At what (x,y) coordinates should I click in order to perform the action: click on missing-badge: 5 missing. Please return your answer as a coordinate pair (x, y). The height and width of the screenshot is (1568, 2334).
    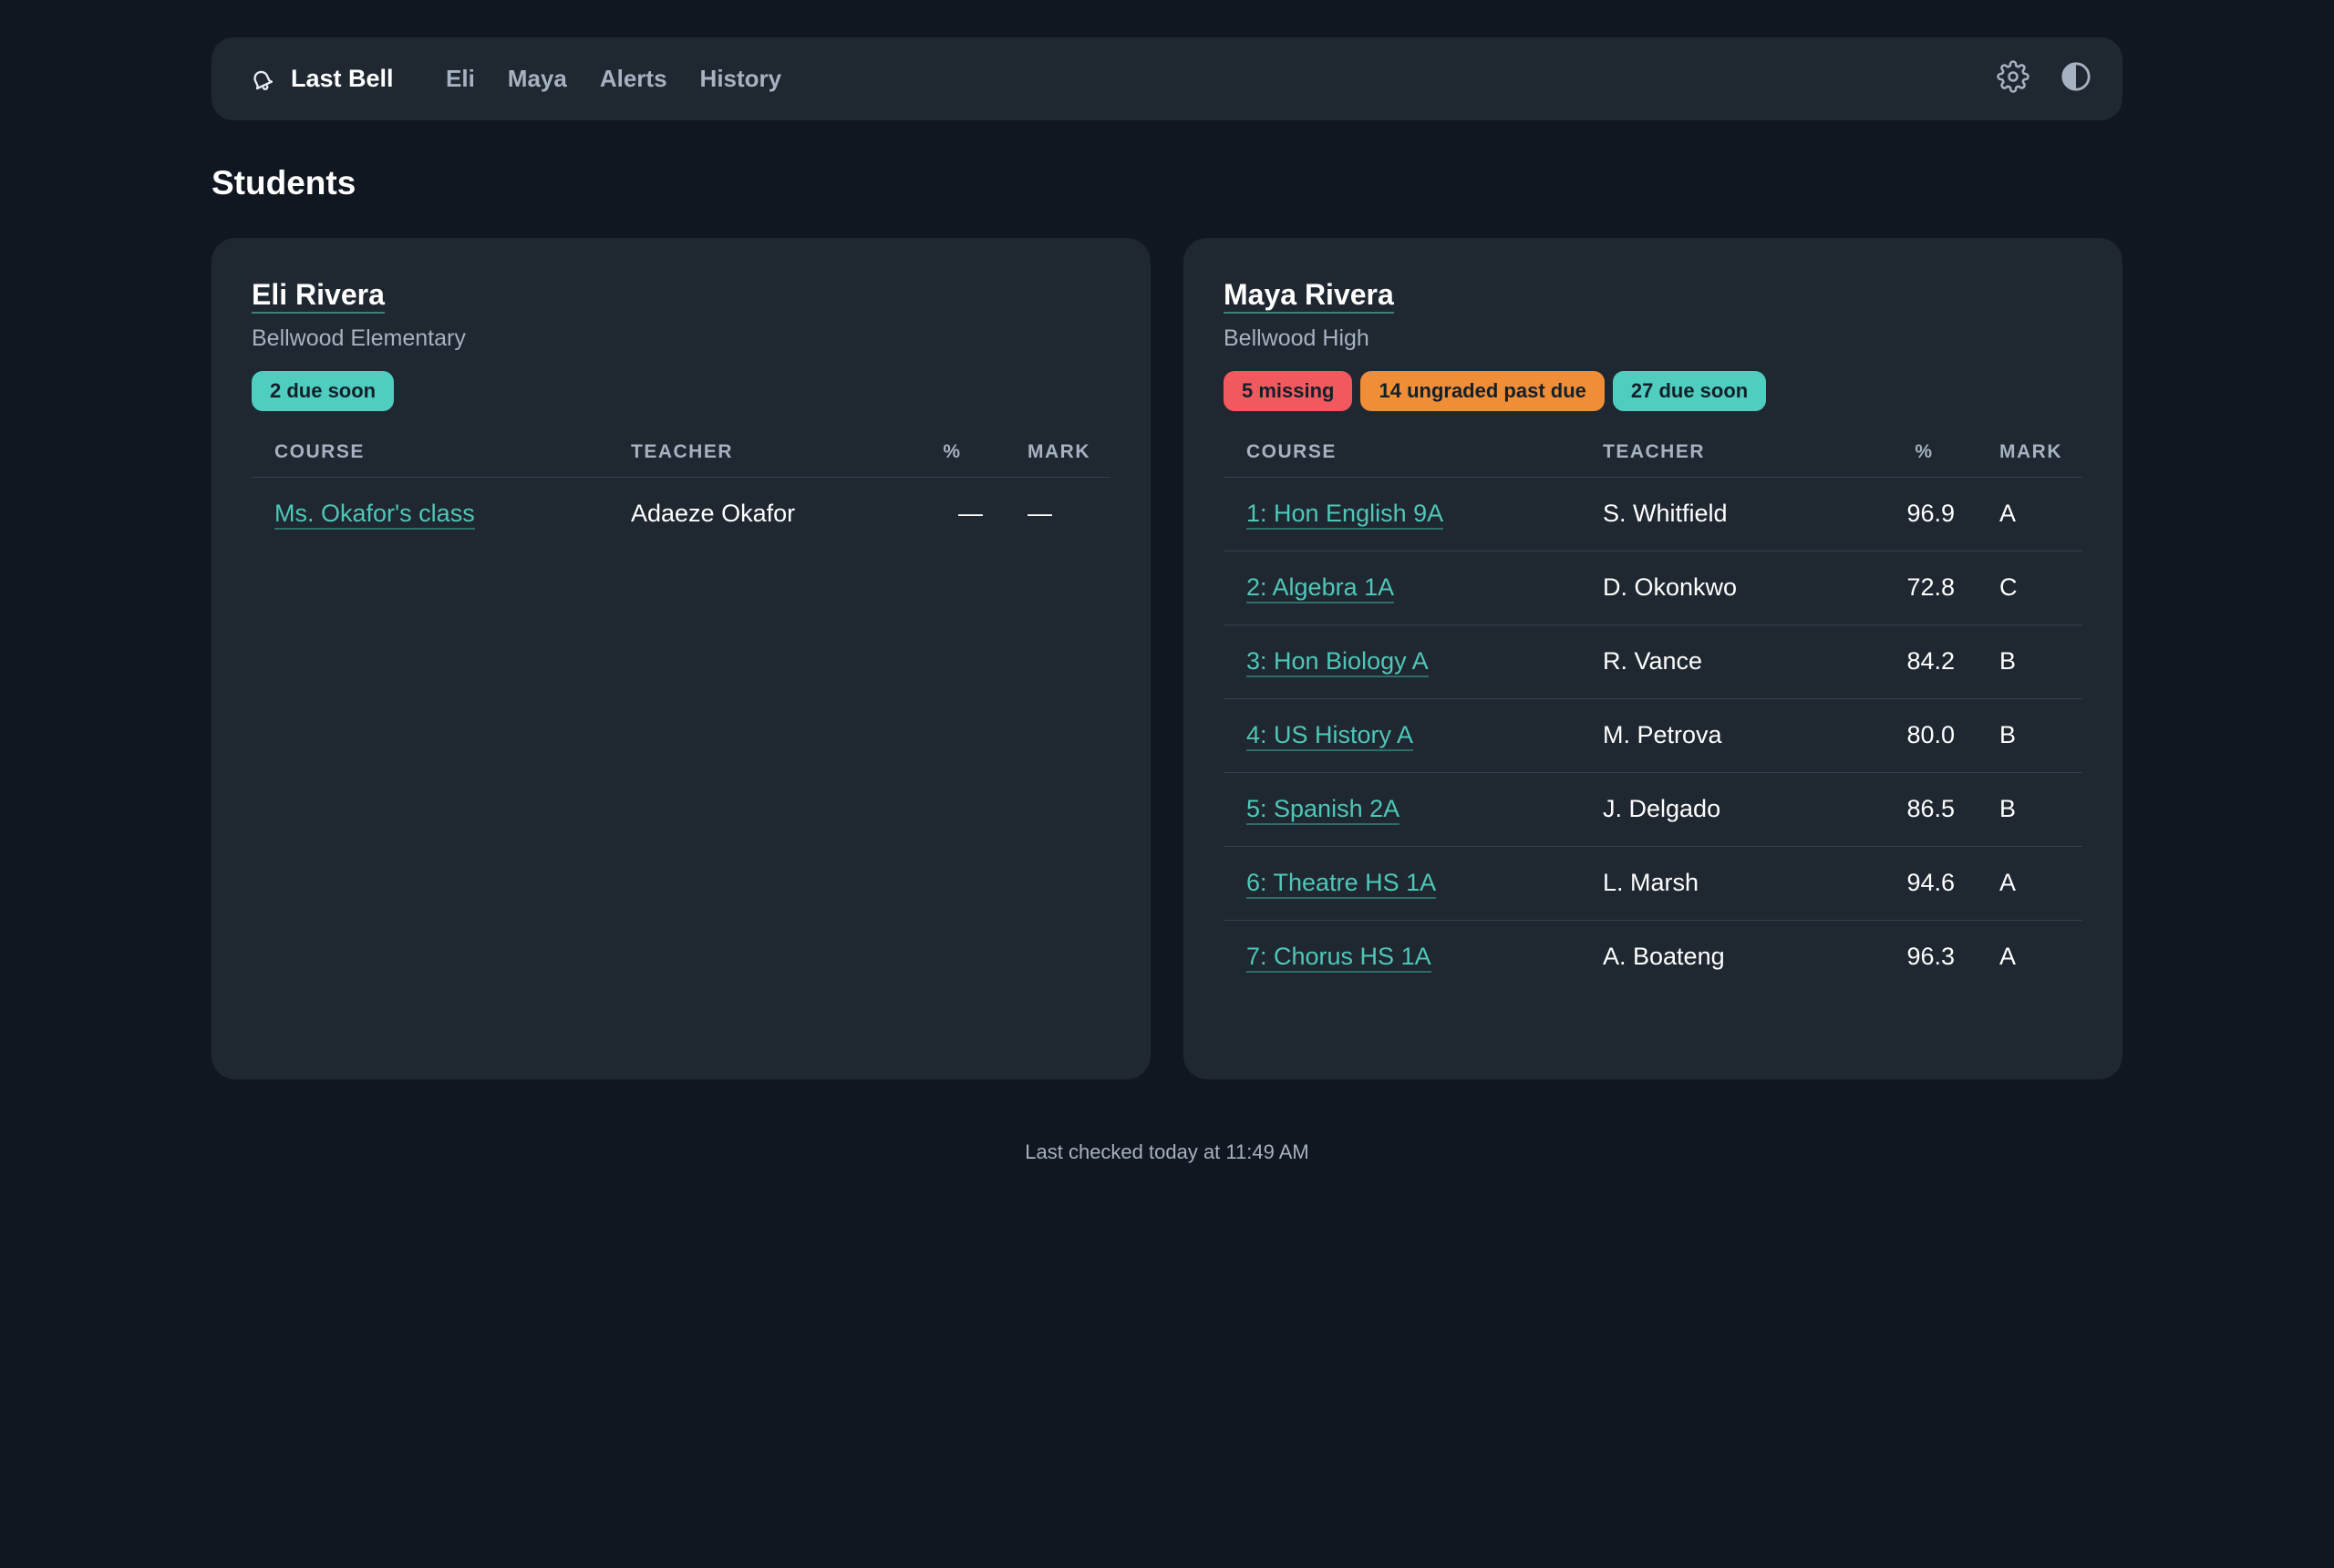
    Looking at the image, I should click on (1288, 391).